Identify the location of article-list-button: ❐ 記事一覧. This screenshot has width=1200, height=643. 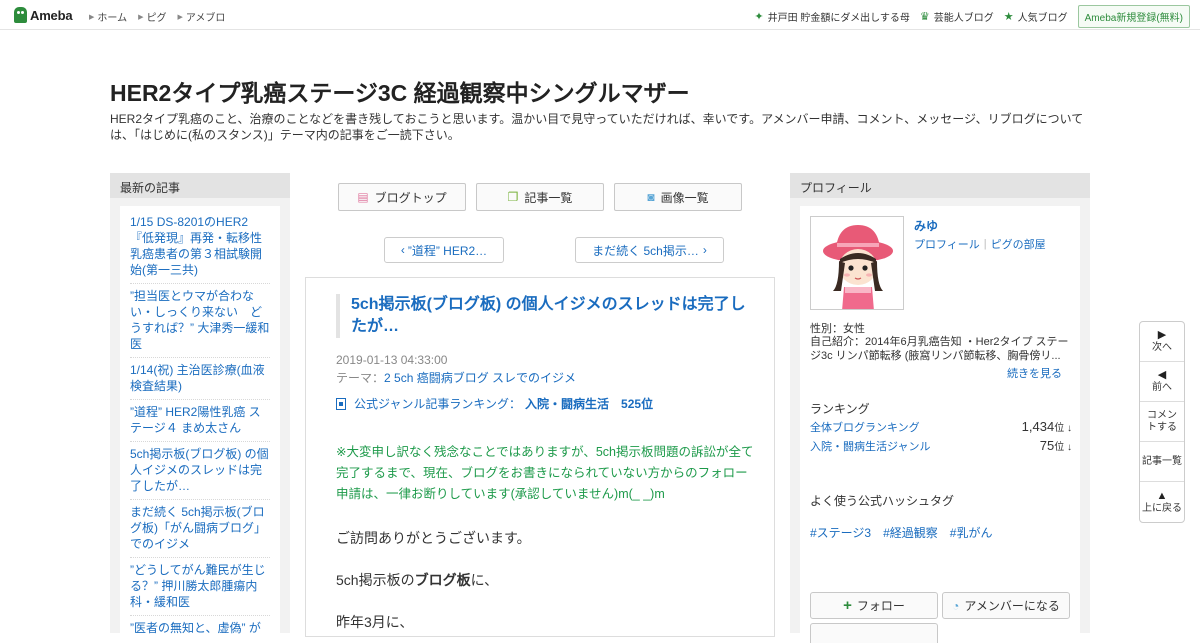
(540, 197).